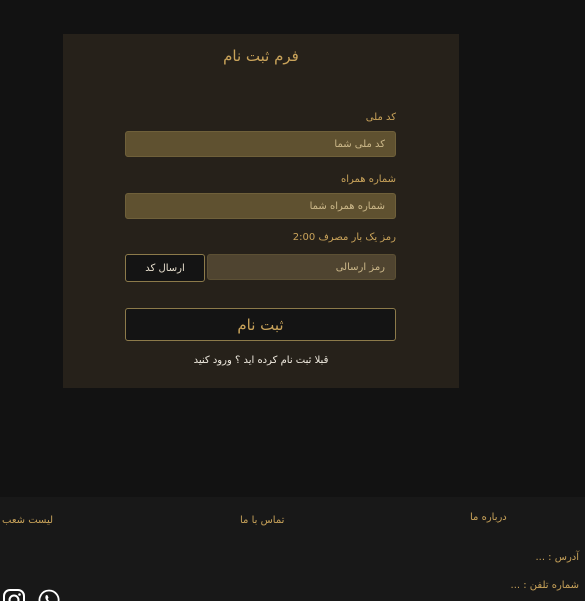 The image size is (585, 601). I want to click on footer-about-link: درباره ما, so click(488, 517).